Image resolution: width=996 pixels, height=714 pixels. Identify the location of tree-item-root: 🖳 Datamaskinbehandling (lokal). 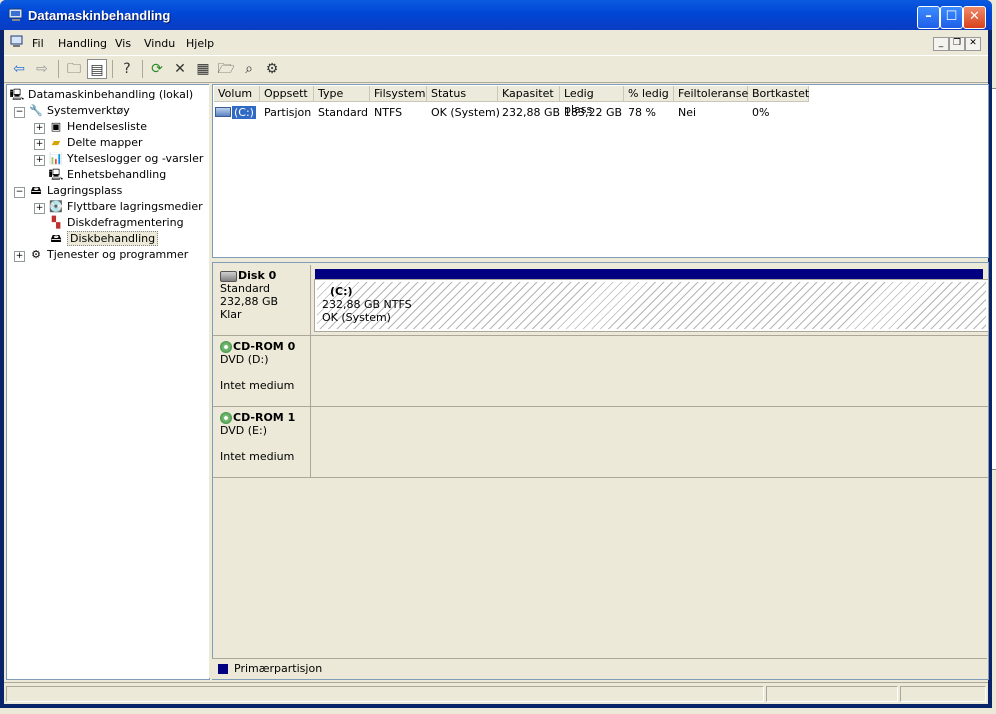
(101, 95).